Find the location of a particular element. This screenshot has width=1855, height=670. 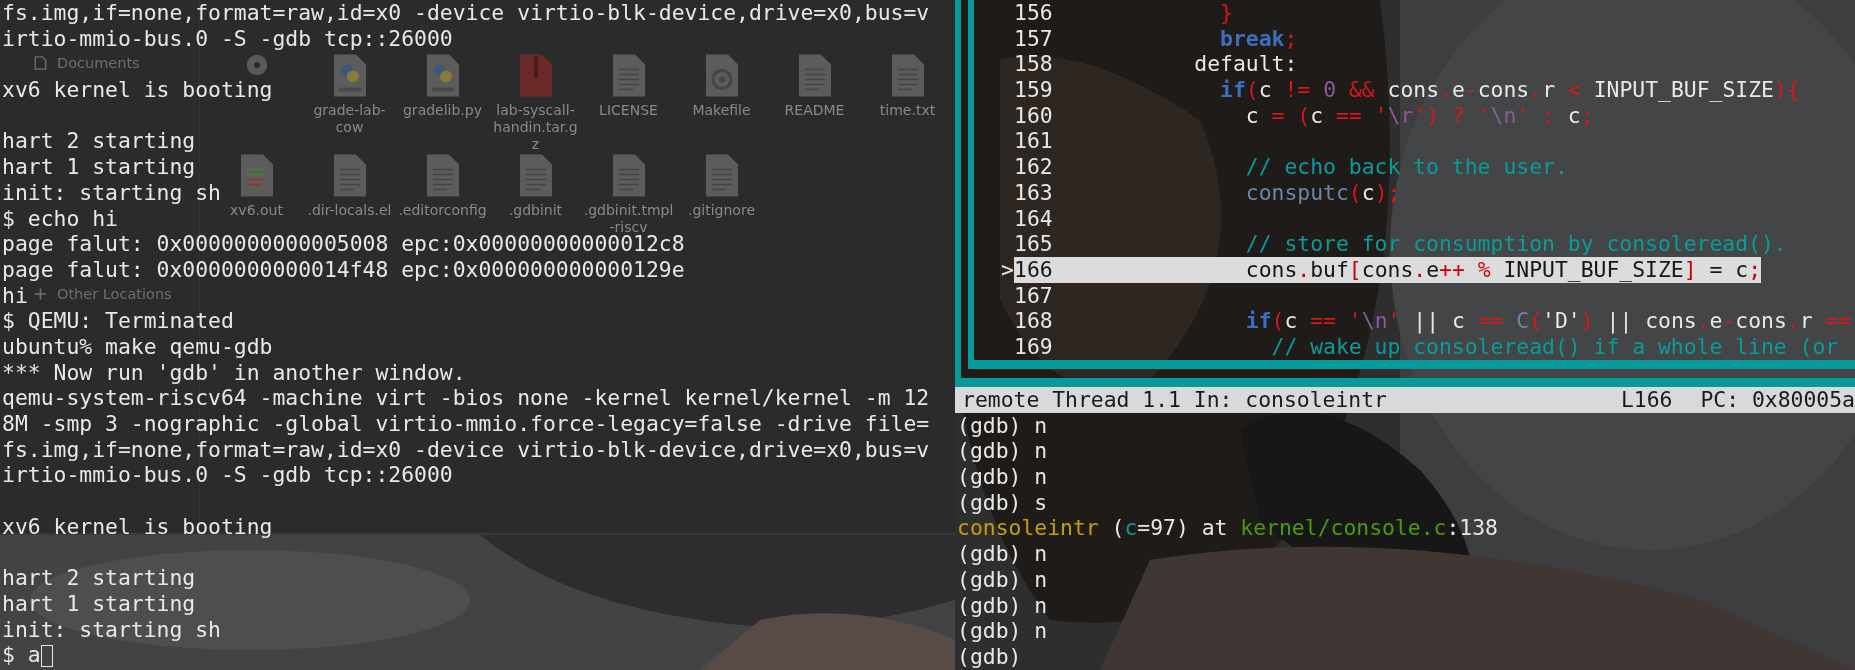

code-line: // echo back to the user. is located at coordinates (1406, 167).